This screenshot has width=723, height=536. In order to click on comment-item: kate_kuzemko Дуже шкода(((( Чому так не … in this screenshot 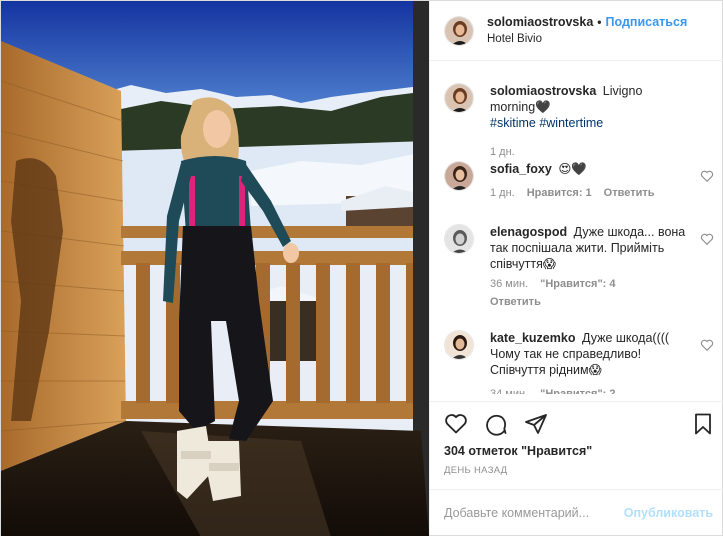, I will do `click(579, 362)`.